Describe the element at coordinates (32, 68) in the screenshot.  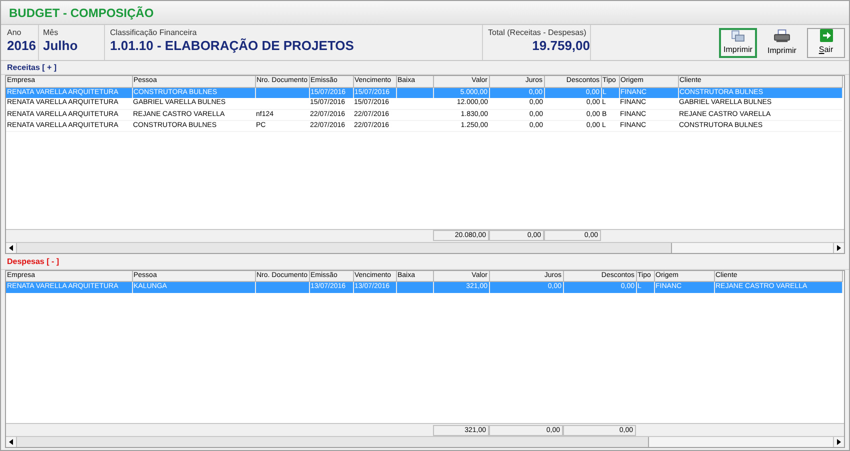
I see `section-title: Receitas [ + ]` at that location.